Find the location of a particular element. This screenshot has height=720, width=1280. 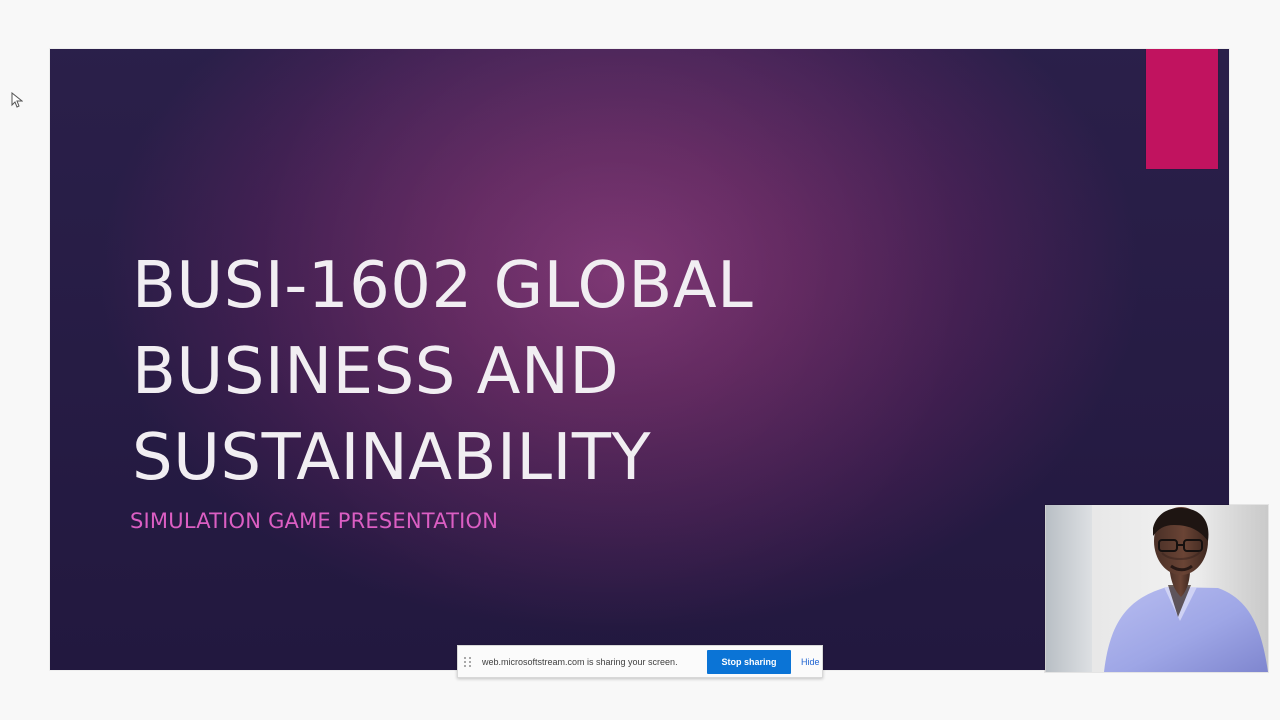

stop-sharing-button: Stop sharing is located at coordinates (749, 661).